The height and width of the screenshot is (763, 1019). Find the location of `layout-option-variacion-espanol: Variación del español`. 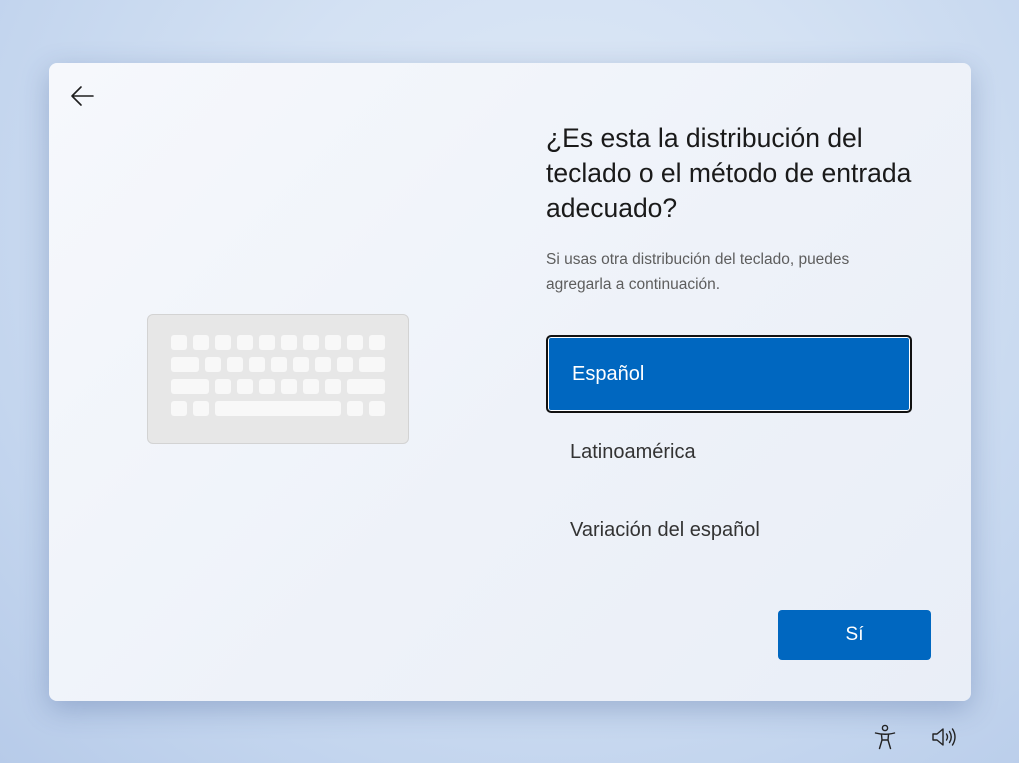

layout-option-variacion-espanol: Variación del español is located at coordinates (729, 530).